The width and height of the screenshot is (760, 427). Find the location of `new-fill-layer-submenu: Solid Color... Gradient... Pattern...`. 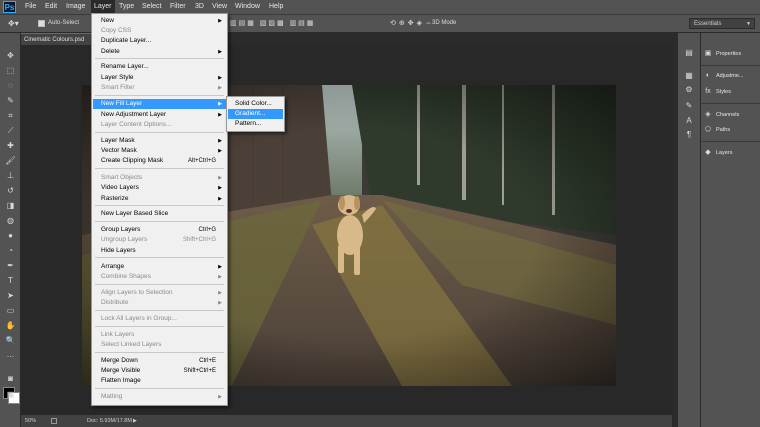

new-fill-layer-submenu: Solid Color... Gradient... Pattern... is located at coordinates (255, 114).